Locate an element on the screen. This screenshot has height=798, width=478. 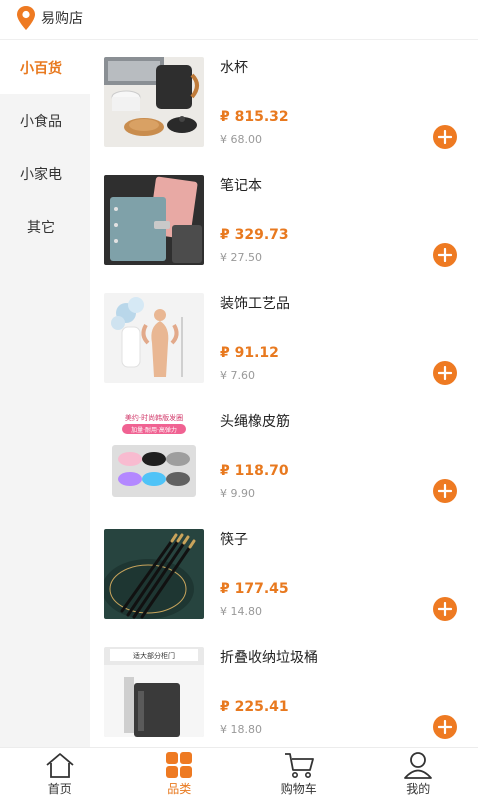
product-image-notebook is located at coordinates (154, 220).